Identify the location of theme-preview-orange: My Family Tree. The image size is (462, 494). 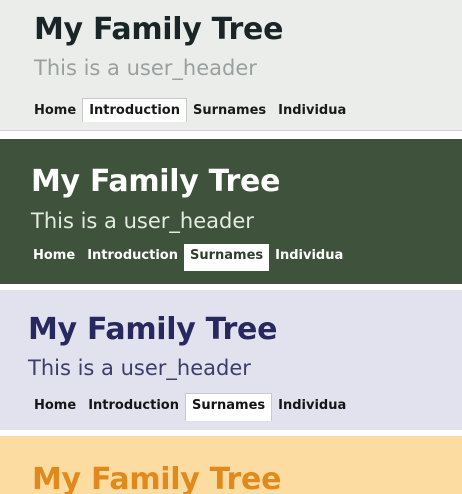
(231, 465).